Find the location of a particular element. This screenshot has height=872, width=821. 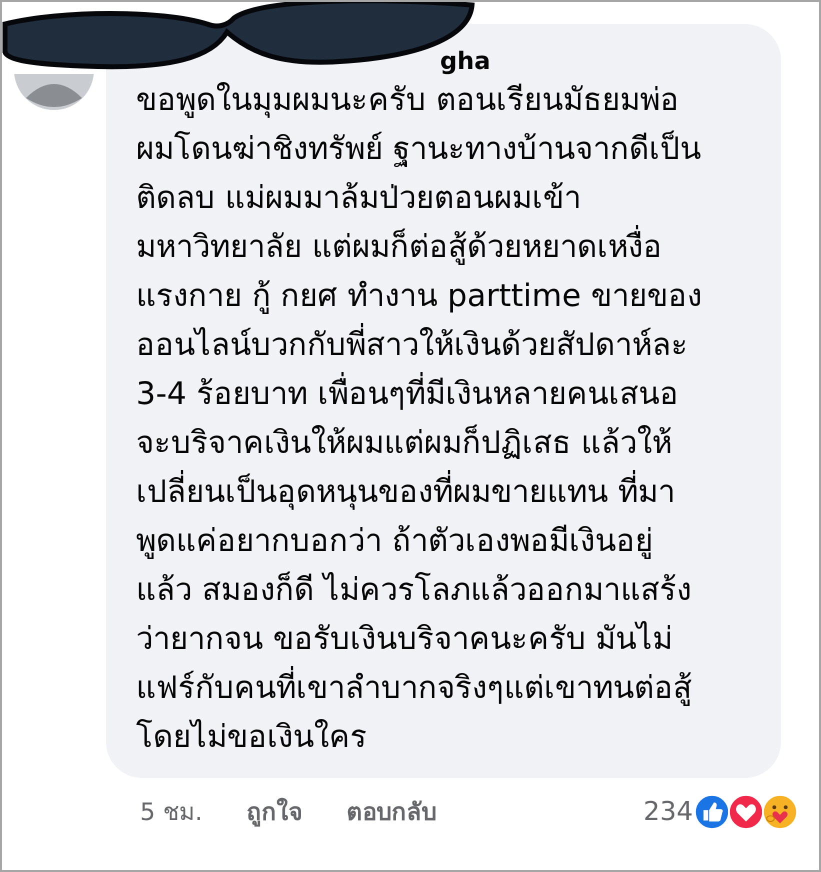

reply-link: ตอบกลับ is located at coordinates (391, 811).